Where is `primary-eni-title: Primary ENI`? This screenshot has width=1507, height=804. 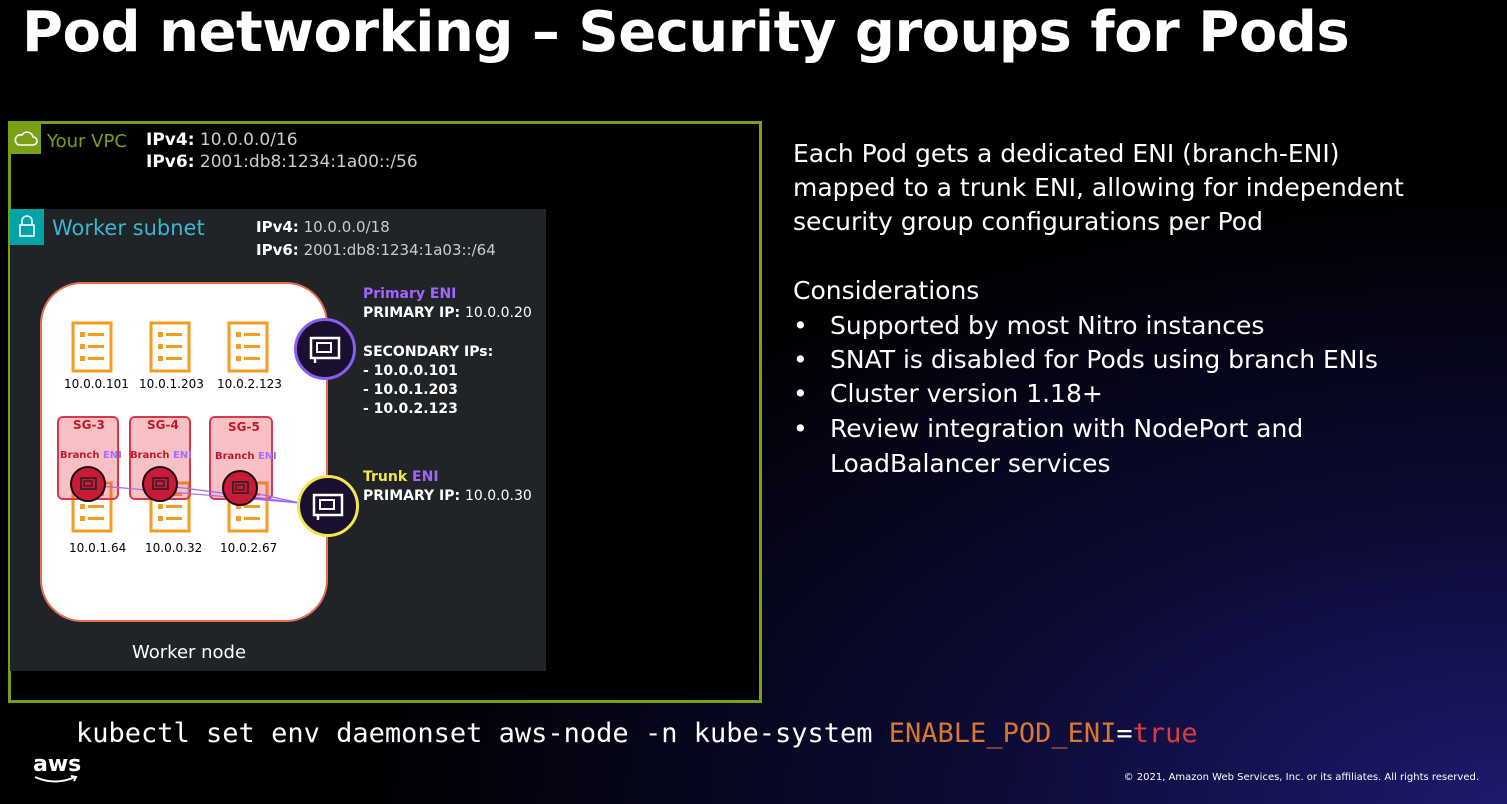 primary-eni-title: Primary ENI is located at coordinates (410, 294).